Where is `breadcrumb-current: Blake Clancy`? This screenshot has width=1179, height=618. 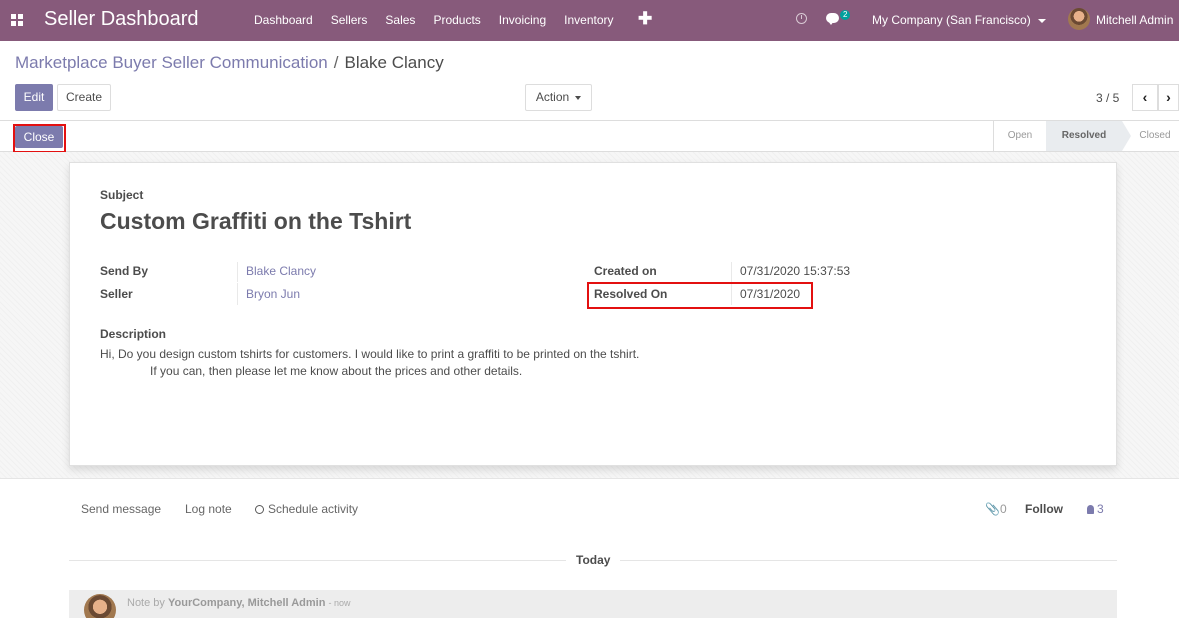
breadcrumb-current: Blake Clancy is located at coordinates (394, 62).